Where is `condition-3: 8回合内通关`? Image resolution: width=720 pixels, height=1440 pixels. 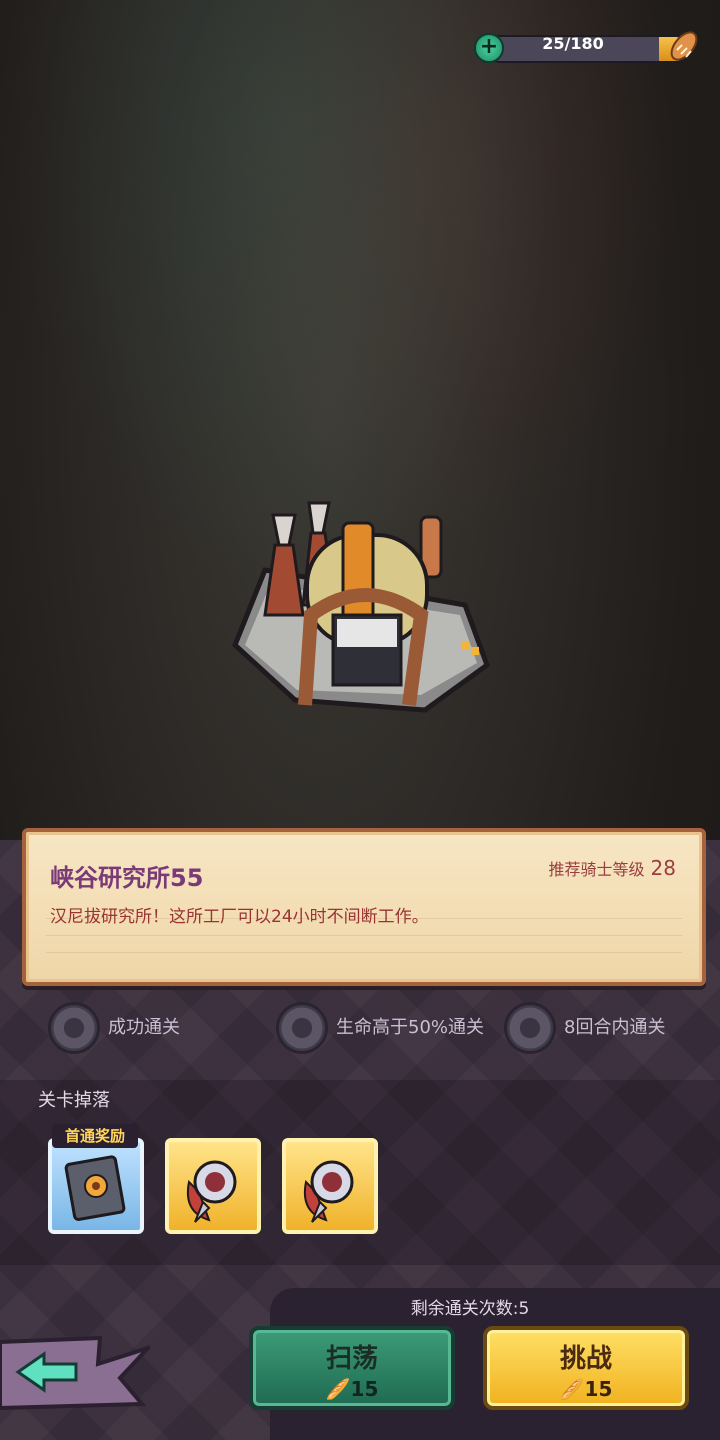
condition-3: 8回合内通关 is located at coordinates (584, 1028).